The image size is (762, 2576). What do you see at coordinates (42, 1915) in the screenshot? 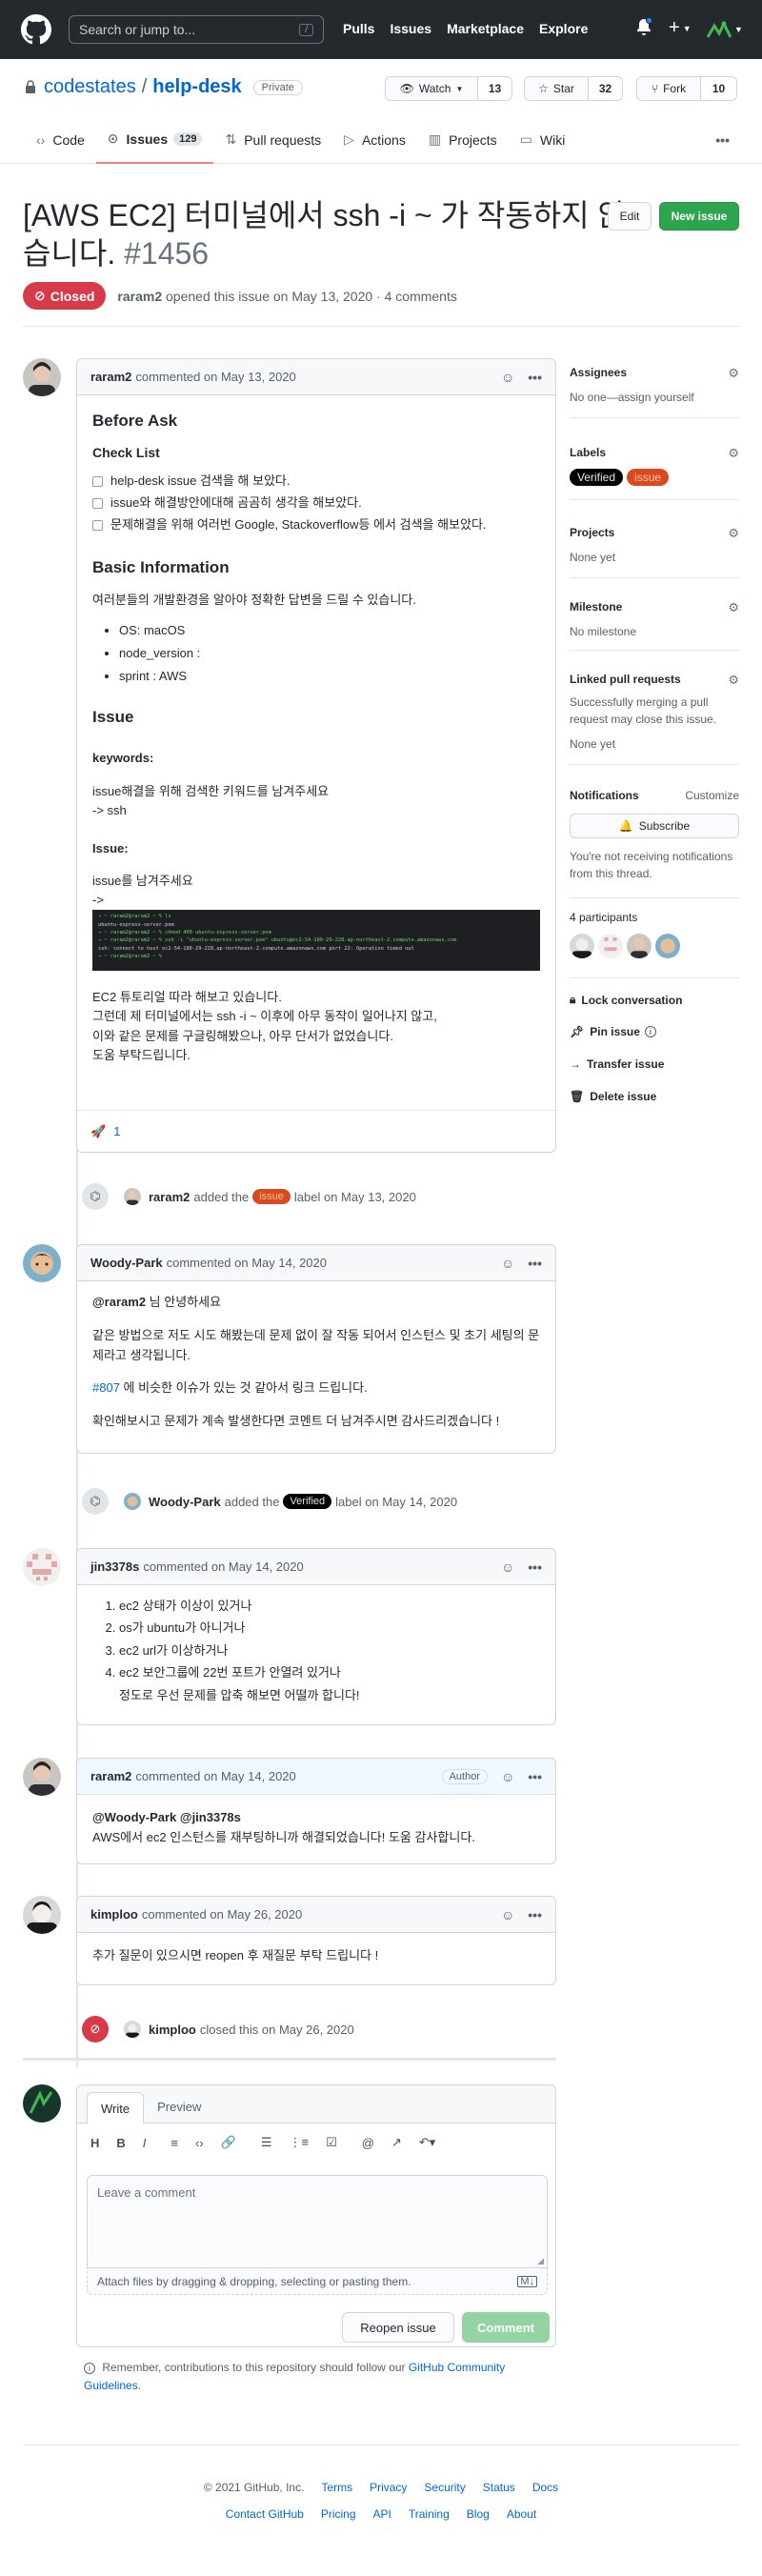
I see `avatar-kimploo` at bounding box center [42, 1915].